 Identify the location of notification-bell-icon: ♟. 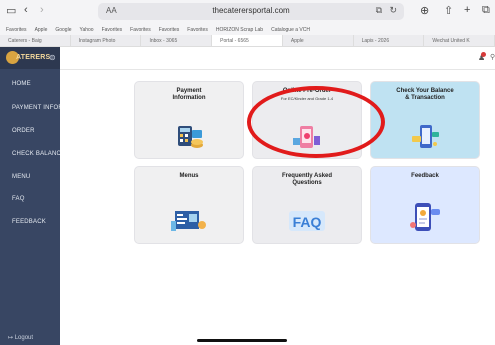
(482, 57).